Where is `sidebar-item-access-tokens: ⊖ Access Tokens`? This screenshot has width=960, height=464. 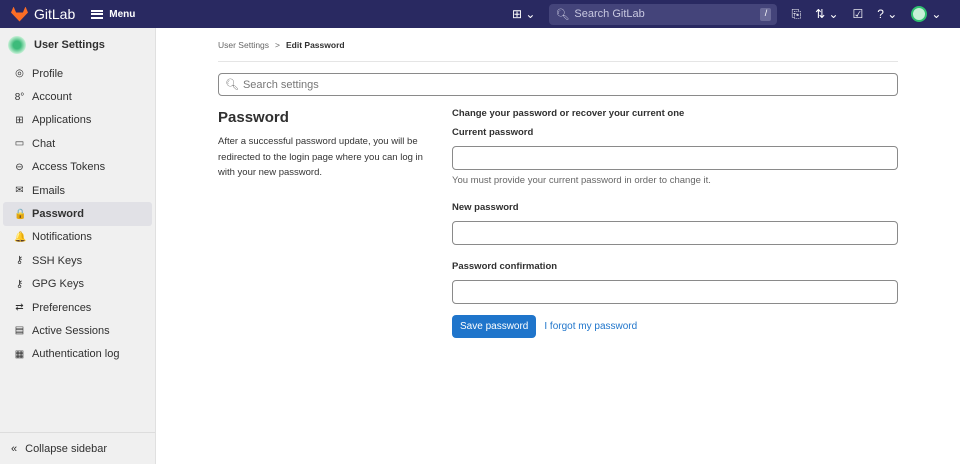 sidebar-item-access-tokens: ⊖ Access Tokens is located at coordinates (77, 167).